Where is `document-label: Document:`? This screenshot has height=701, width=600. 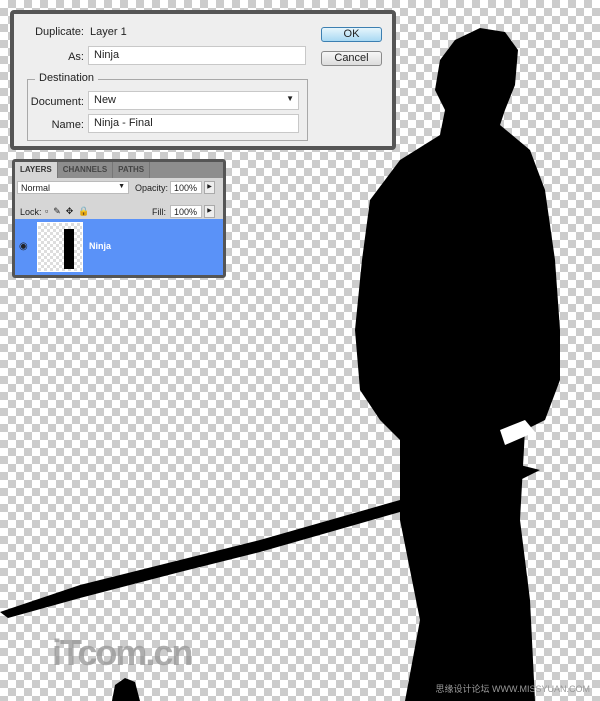 document-label: Document: is located at coordinates (57, 102).